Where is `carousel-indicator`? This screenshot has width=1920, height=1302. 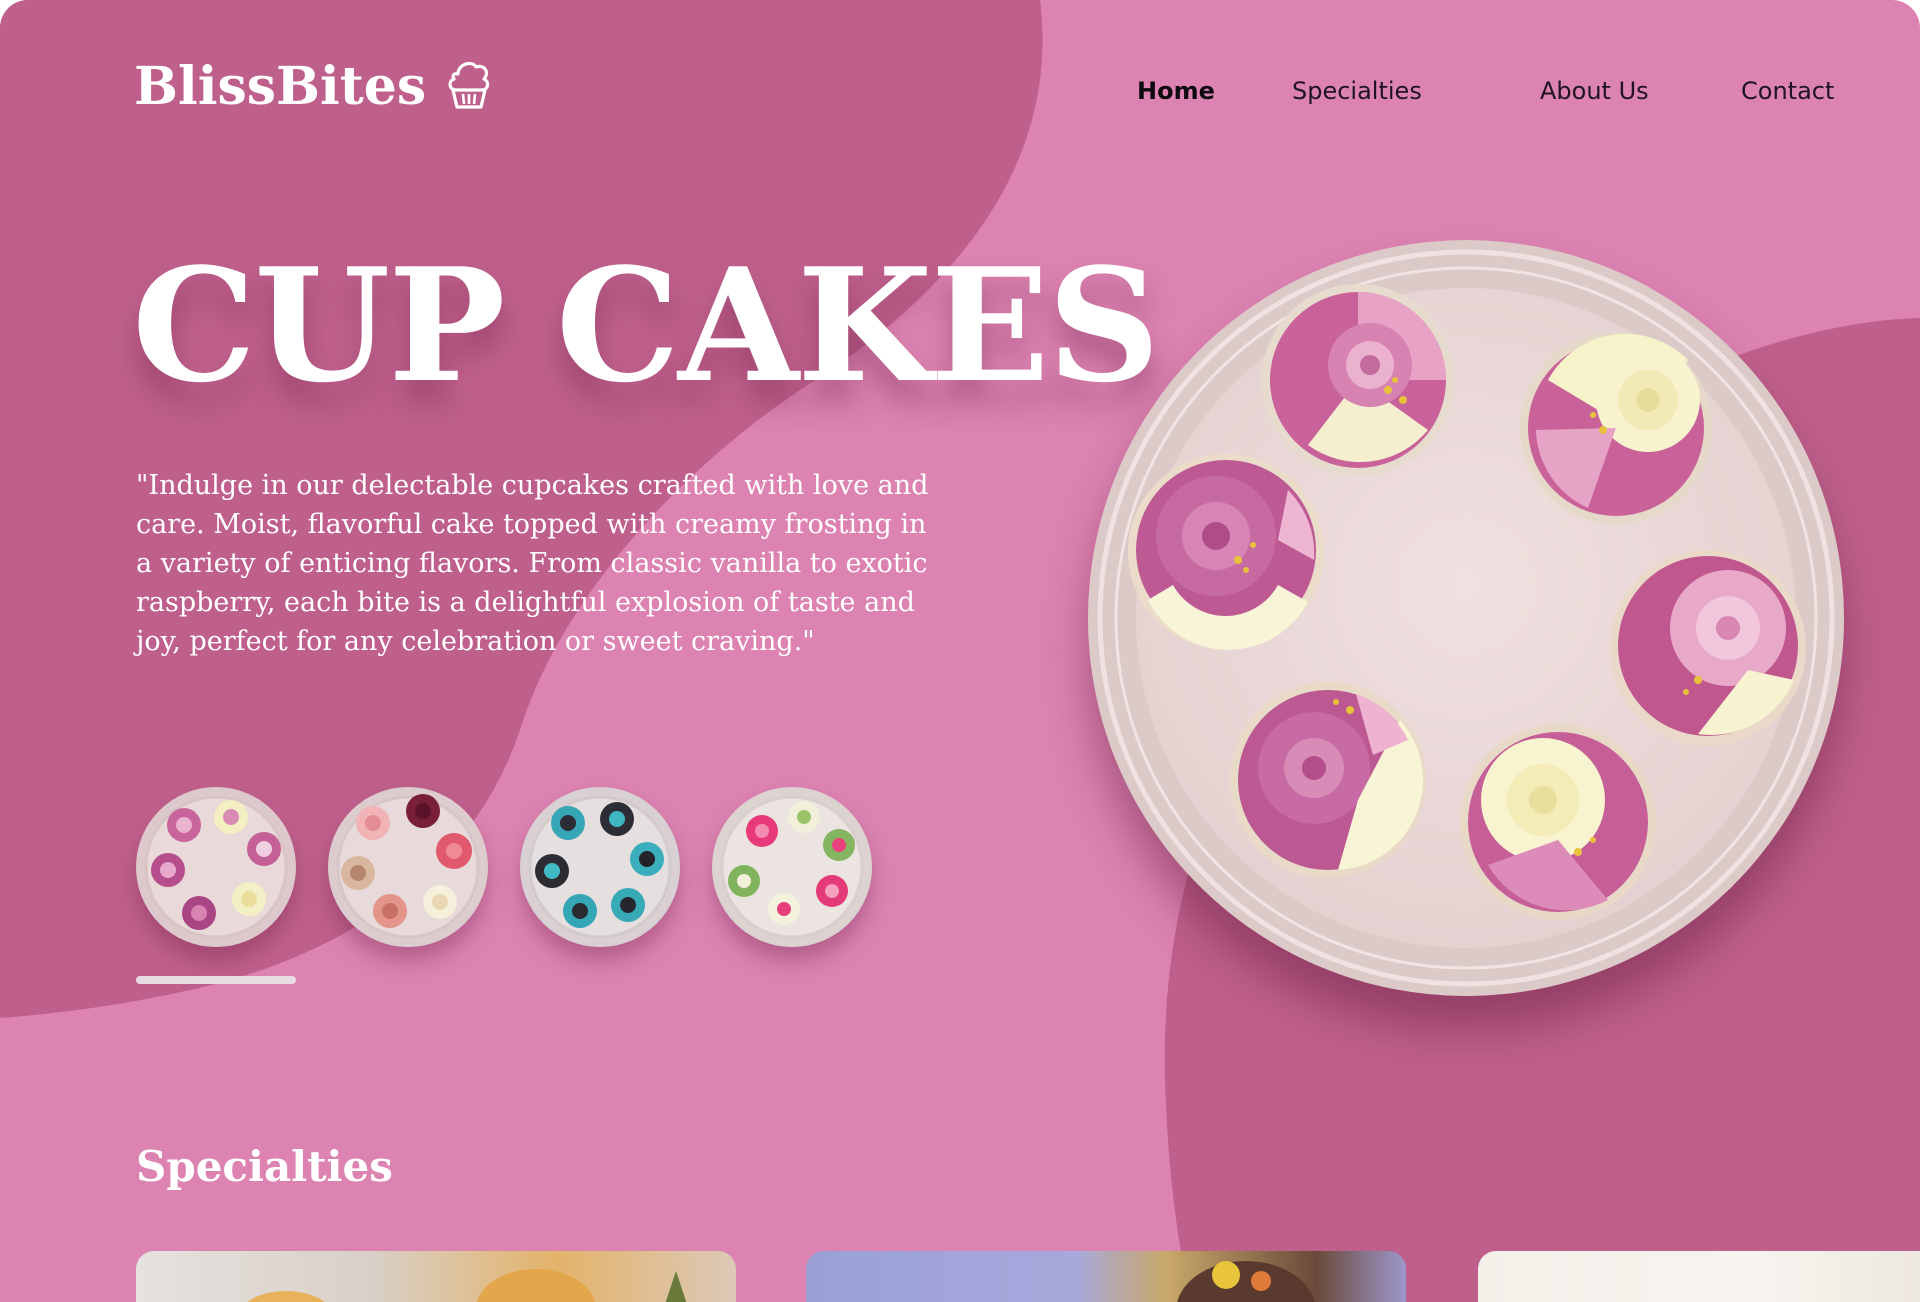 carousel-indicator is located at coordinates (216, 980).